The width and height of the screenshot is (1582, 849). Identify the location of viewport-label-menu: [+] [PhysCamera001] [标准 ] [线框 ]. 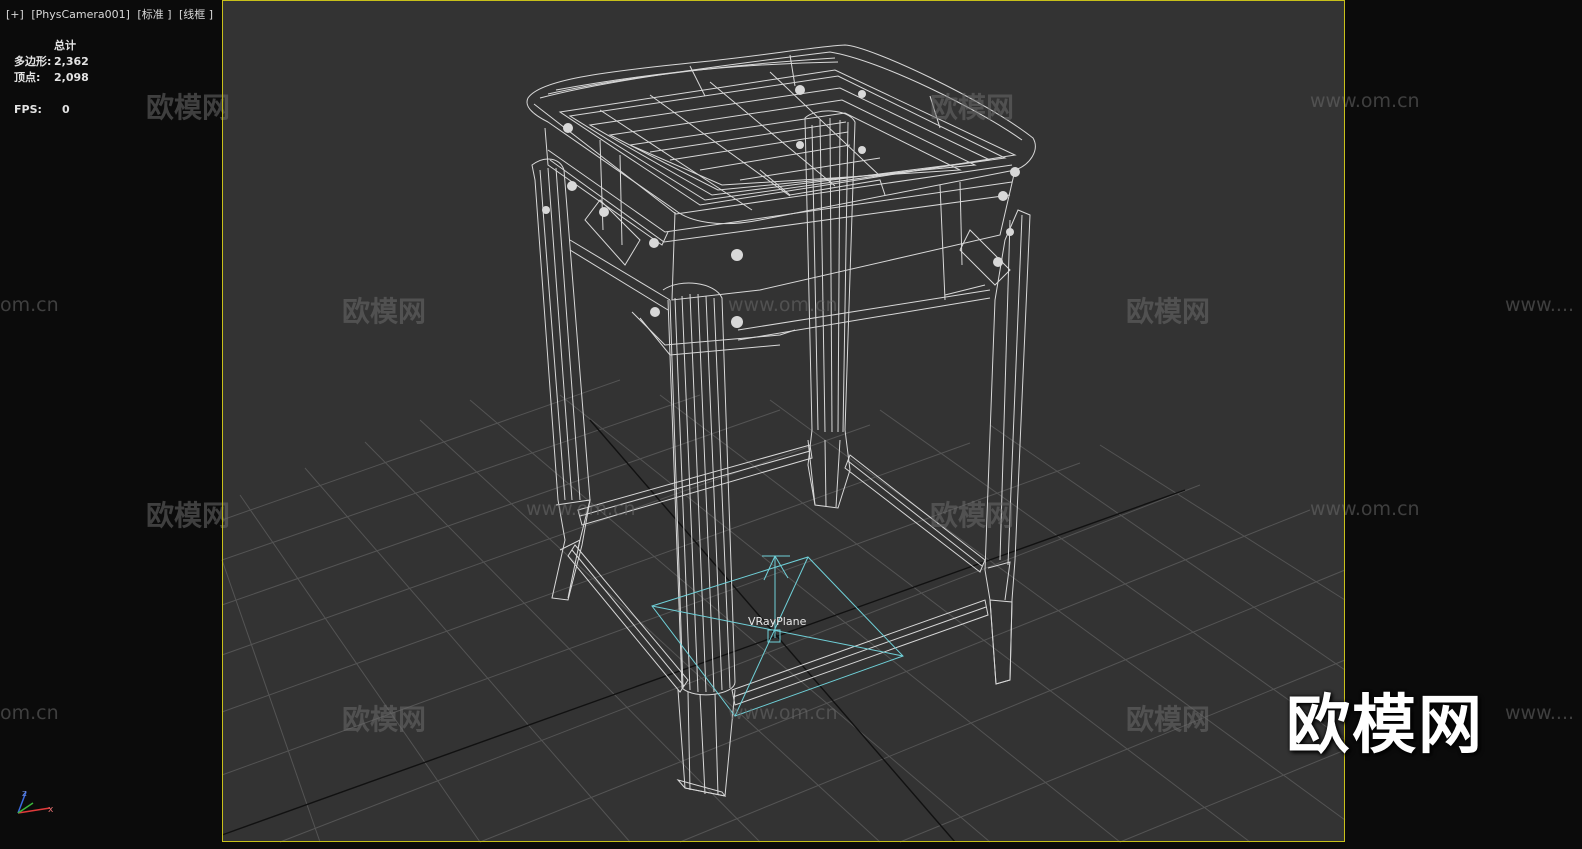
(111, 14).